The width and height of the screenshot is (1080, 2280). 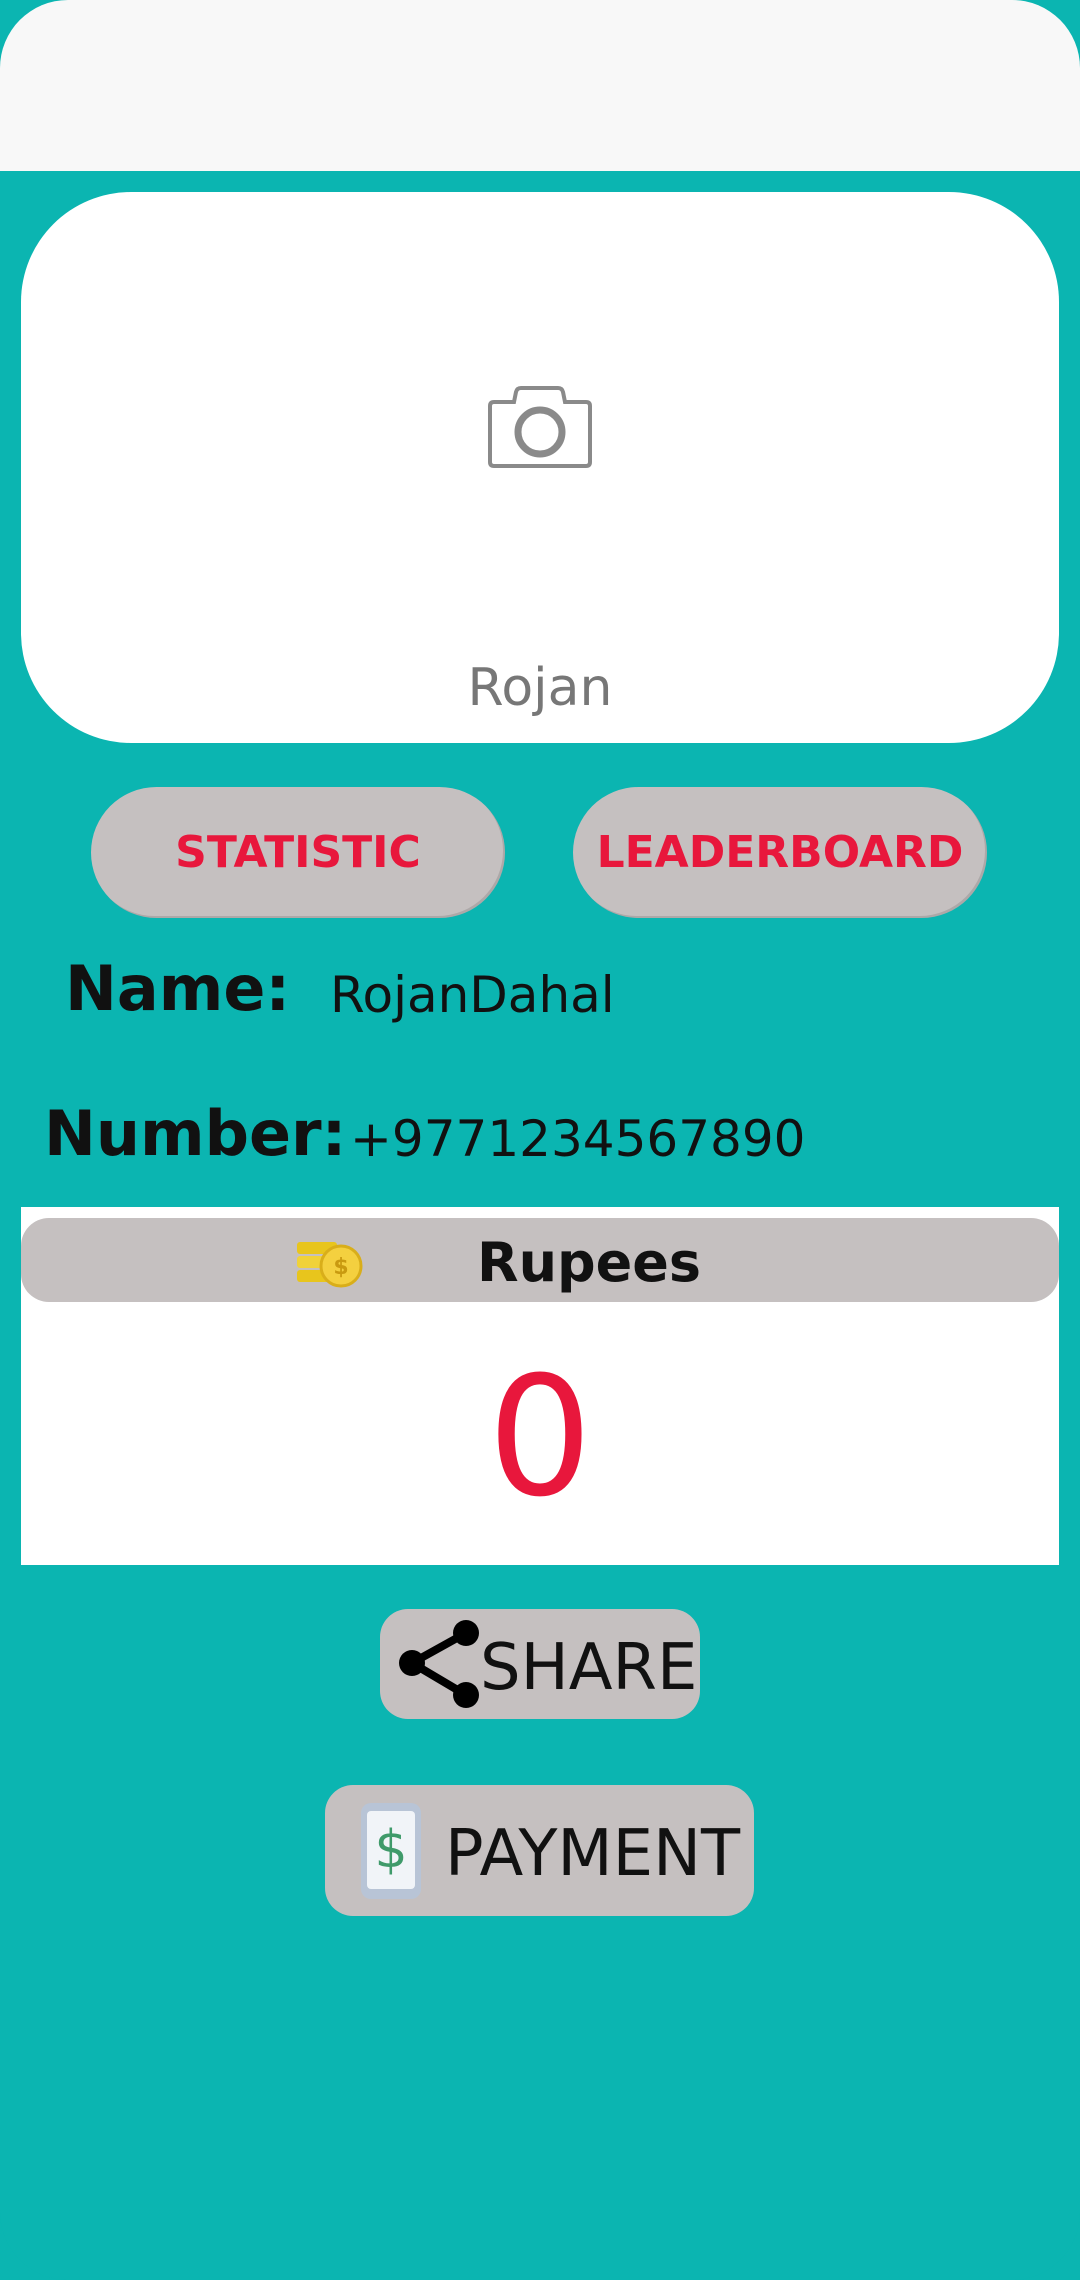 I want to click on share-button: SHARE, so click(x=540, y=1664).